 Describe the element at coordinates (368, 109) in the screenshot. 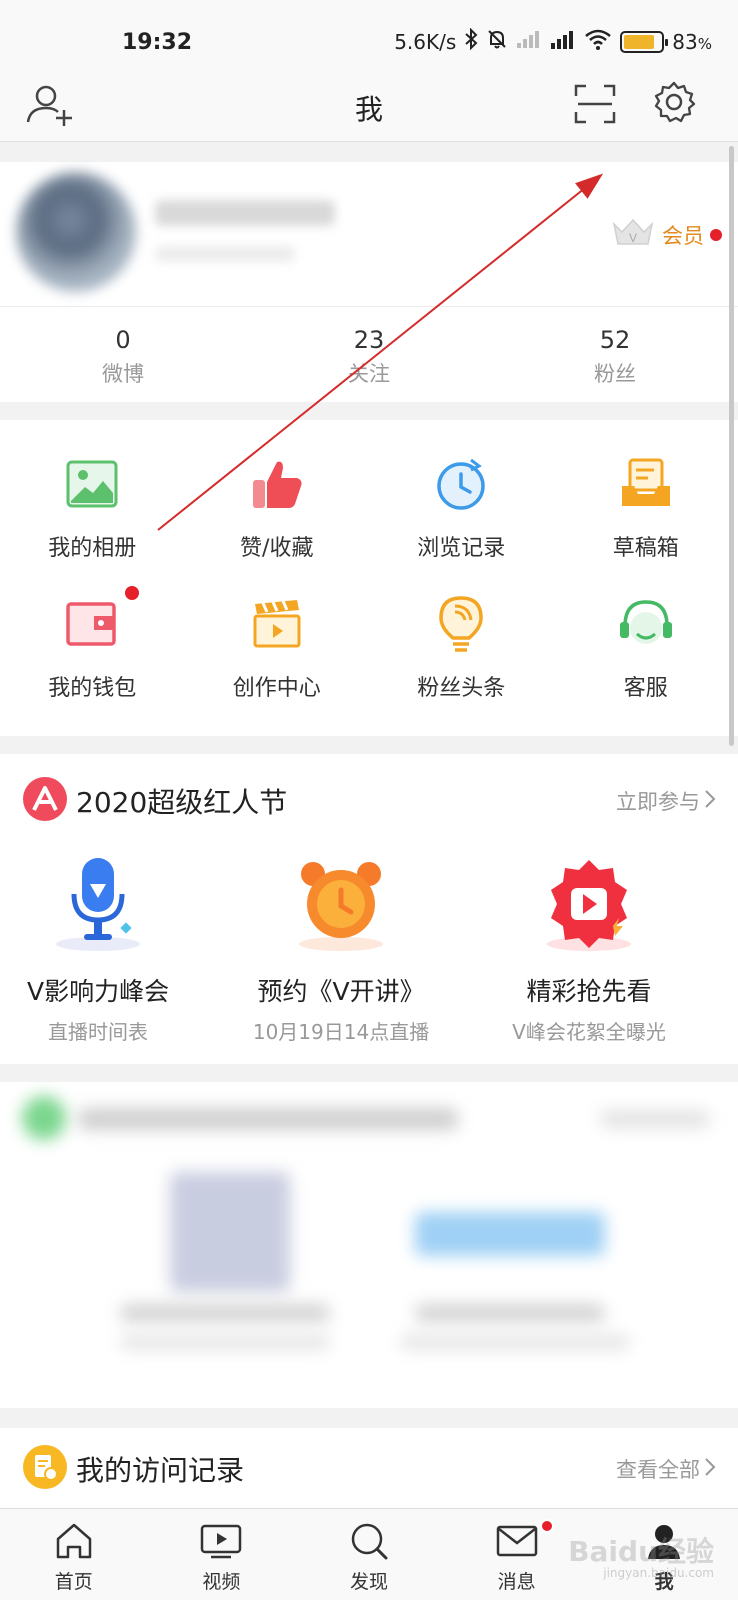

I see `page-title: 我` at that location.